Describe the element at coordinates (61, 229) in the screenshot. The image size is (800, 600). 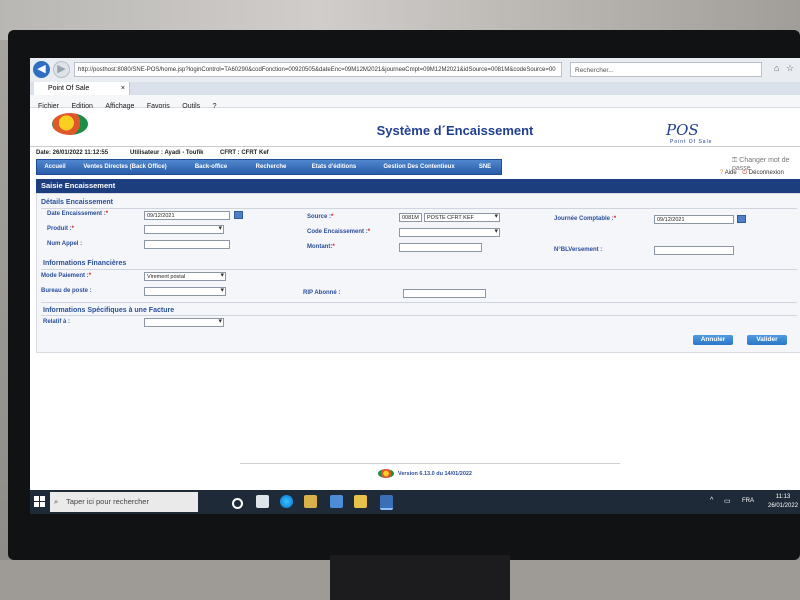
I see `produit-label: Produit :*` at that location.